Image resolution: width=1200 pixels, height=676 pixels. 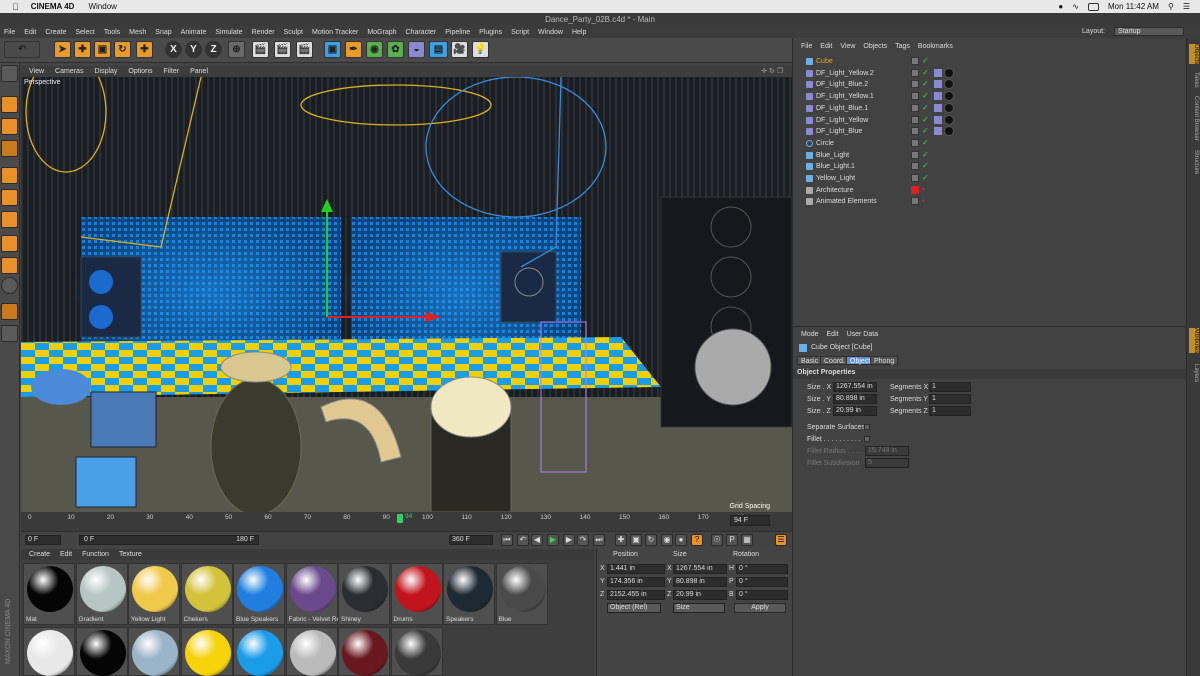 I want to click on viewport-menu-panel: Panel, so click(x=199, y=71).